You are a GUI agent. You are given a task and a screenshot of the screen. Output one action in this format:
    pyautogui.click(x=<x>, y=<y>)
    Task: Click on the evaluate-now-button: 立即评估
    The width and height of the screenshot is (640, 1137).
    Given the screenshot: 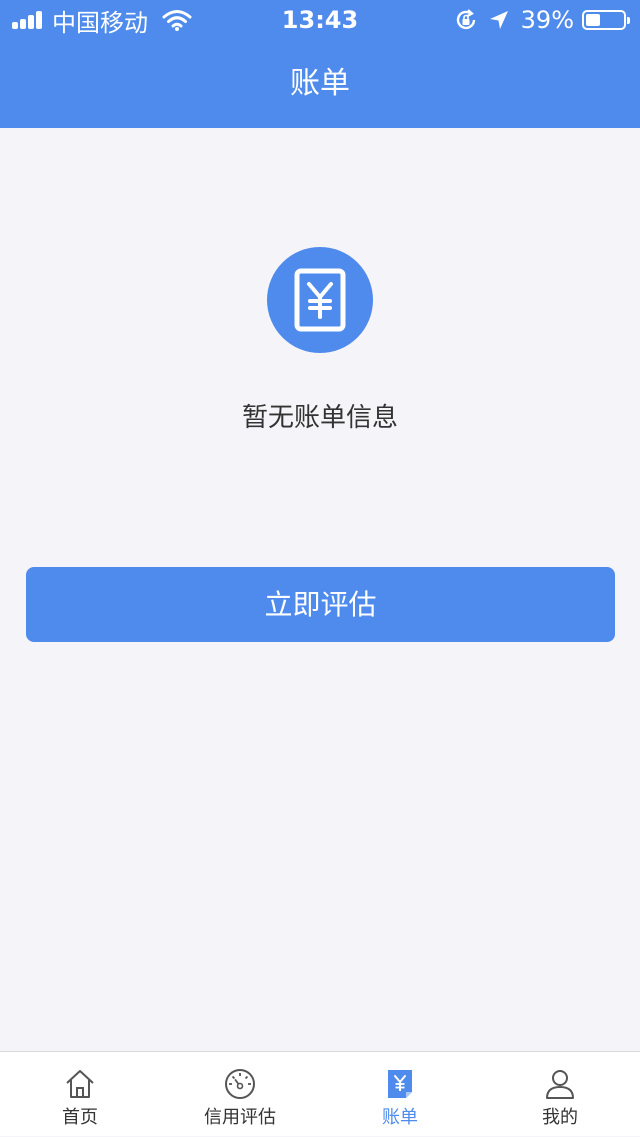 What is the action you would take?
    pyautogui.click(x=320, y=604)
    